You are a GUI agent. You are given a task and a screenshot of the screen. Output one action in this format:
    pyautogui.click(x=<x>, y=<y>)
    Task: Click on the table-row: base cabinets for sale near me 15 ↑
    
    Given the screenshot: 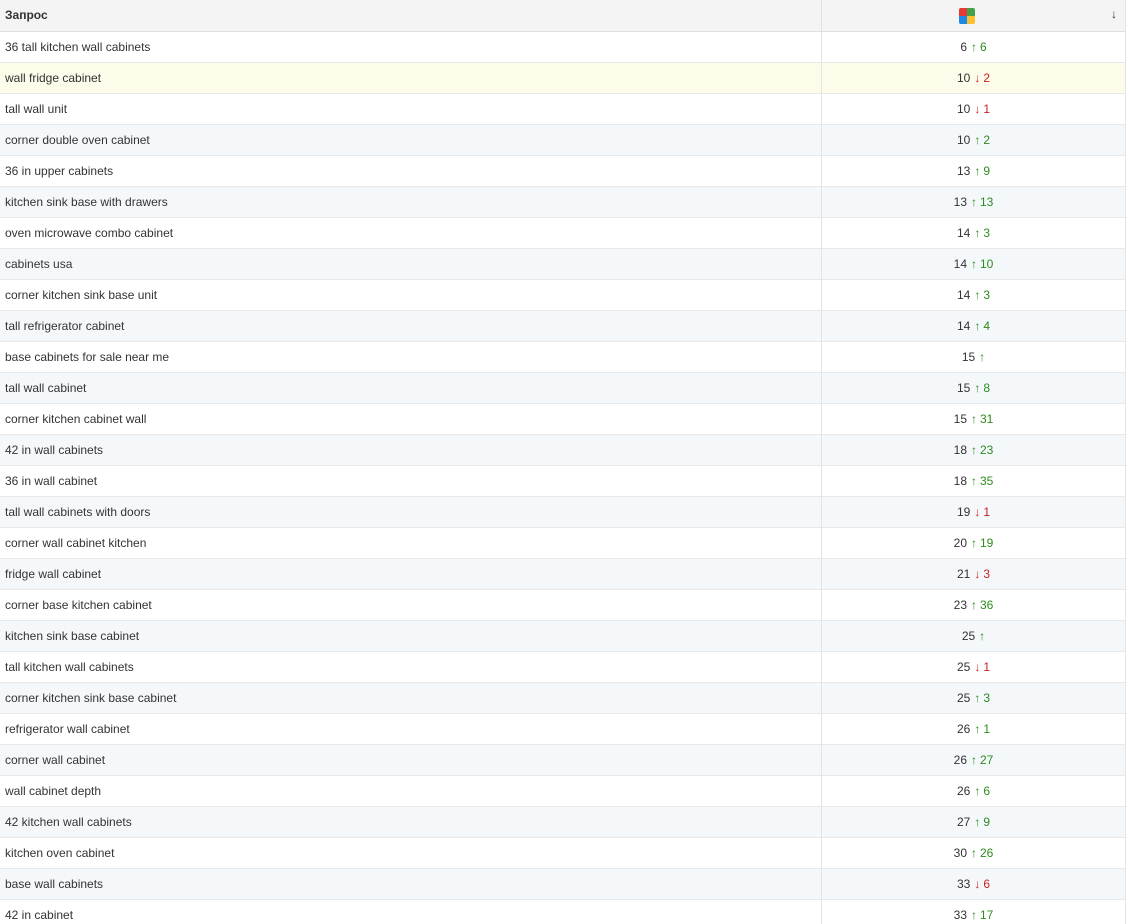 What is the action you would take?
    pyautogui.click(x=562, y=357)
    